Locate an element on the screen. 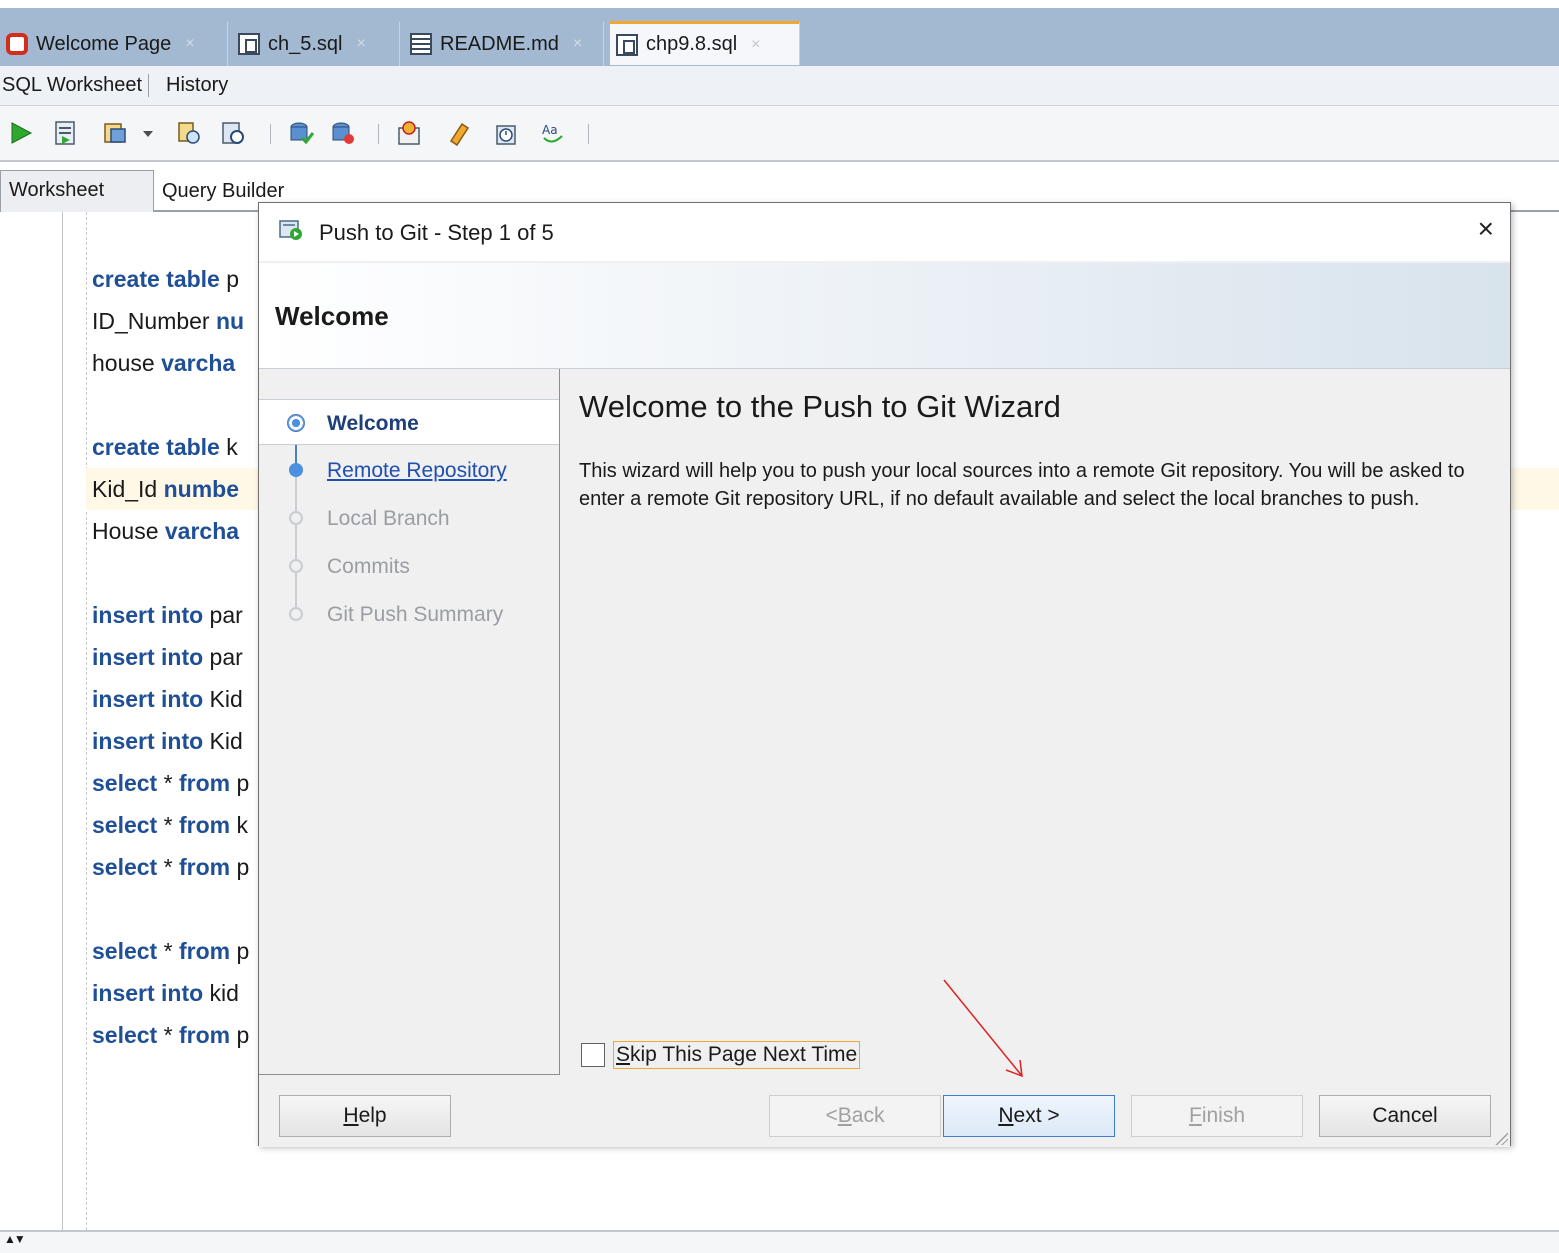 Image resolution: width=1559 pixels, height=1253 pixels. tab-history: History is located at coordinates (197, 85).